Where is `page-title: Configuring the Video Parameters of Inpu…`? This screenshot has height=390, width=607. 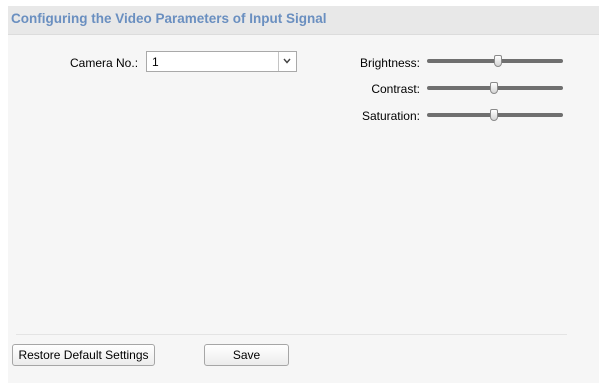 page-title: Configuring the Video Parameters of Inpu… is located at coordinates (169, 18).